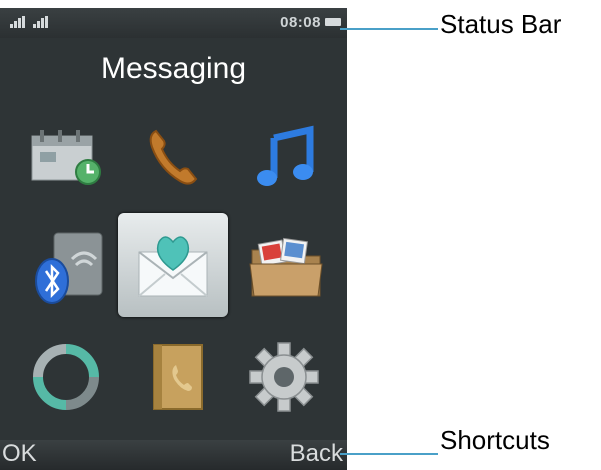  I want to click on sync-icon, so click(66, 377).